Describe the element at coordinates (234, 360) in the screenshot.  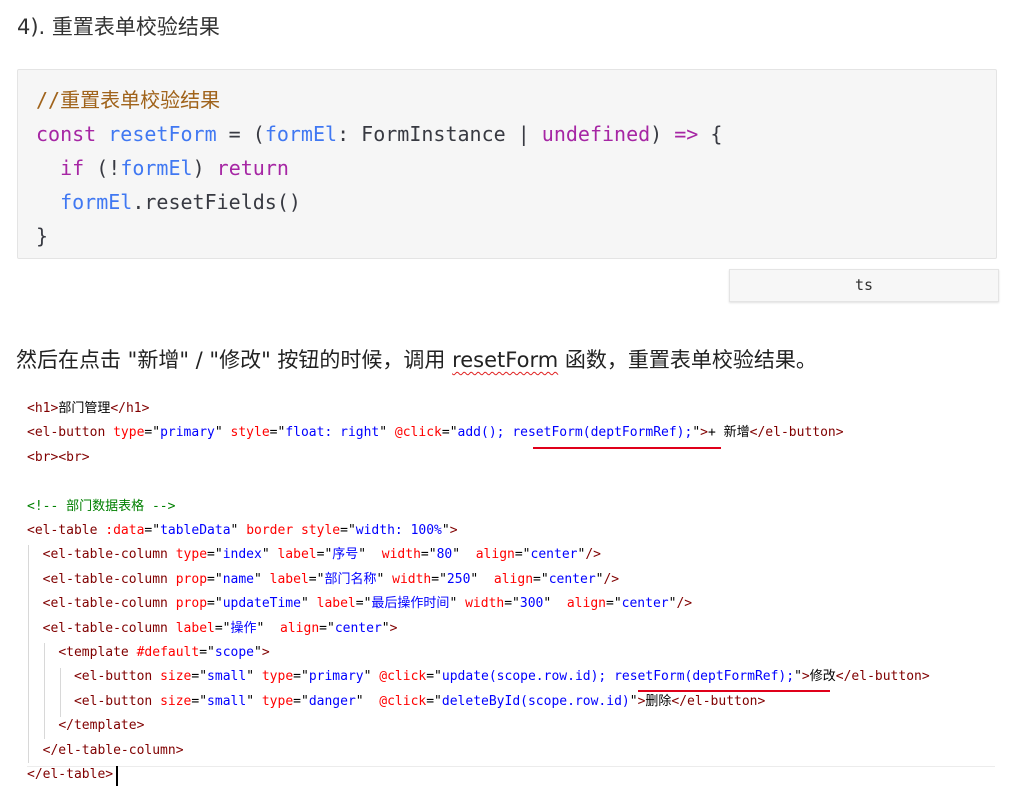
I see `paragraph-text-before: 然后在点击 "新增" / "修改" 按钮的时候，调用` at that location.